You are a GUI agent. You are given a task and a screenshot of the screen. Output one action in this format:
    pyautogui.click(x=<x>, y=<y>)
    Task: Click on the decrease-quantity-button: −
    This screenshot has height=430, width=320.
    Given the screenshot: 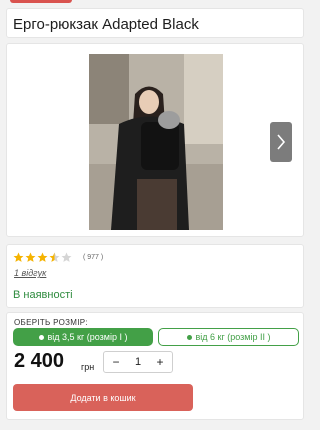 What is the action you would take?
    pyautogui.click(x=116, y=362)
    